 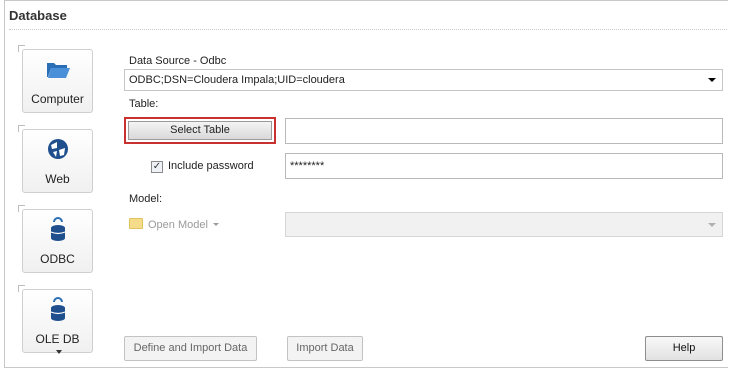 What do you see at coordinates (325, 348) in the screenshot?
I see `import-data-button: Import Data` at bounding box center [325, 348].